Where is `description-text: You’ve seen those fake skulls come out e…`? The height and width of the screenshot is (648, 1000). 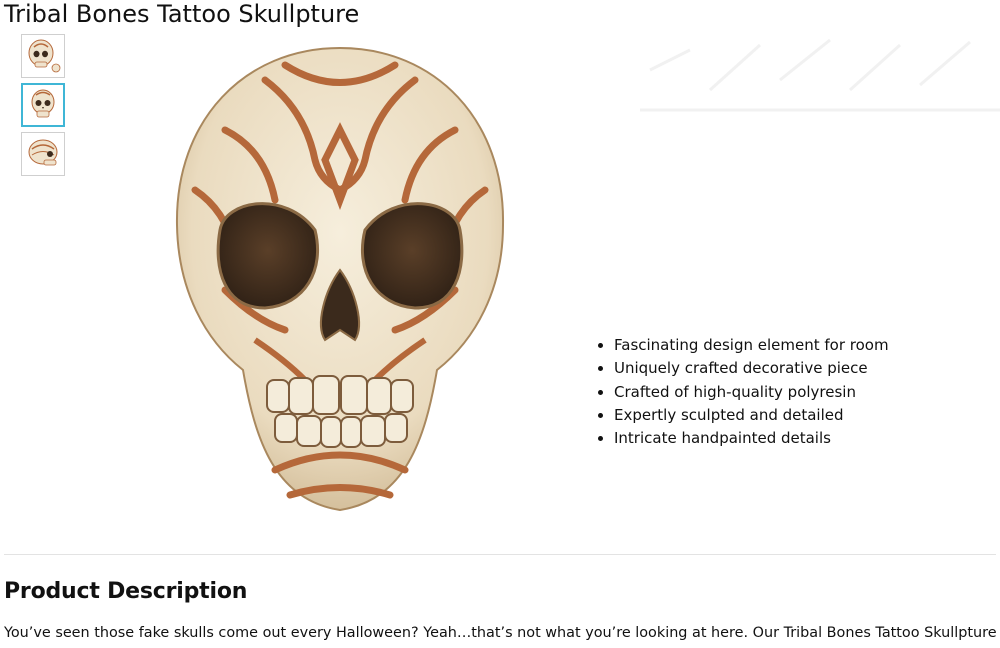 description-text: You’ve seen those fake skulls come out e… is located at coordinates (500, 633).